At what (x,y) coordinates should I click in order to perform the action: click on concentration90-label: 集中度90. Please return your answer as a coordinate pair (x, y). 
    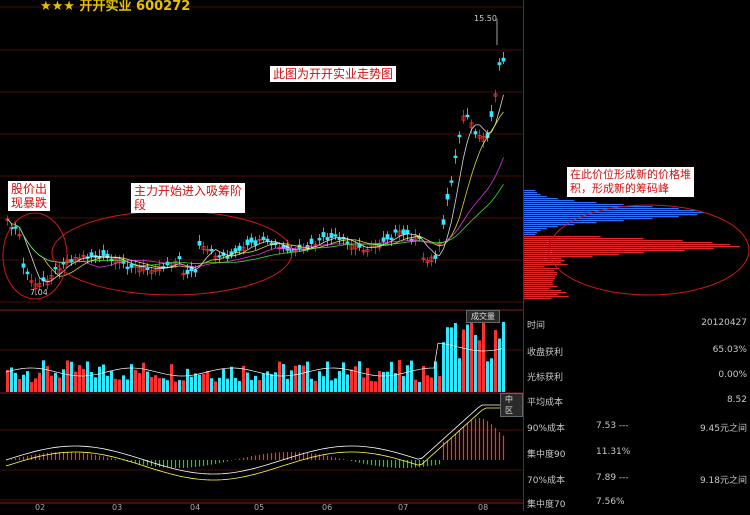
    Looking at the image, I should click on (546, 455).